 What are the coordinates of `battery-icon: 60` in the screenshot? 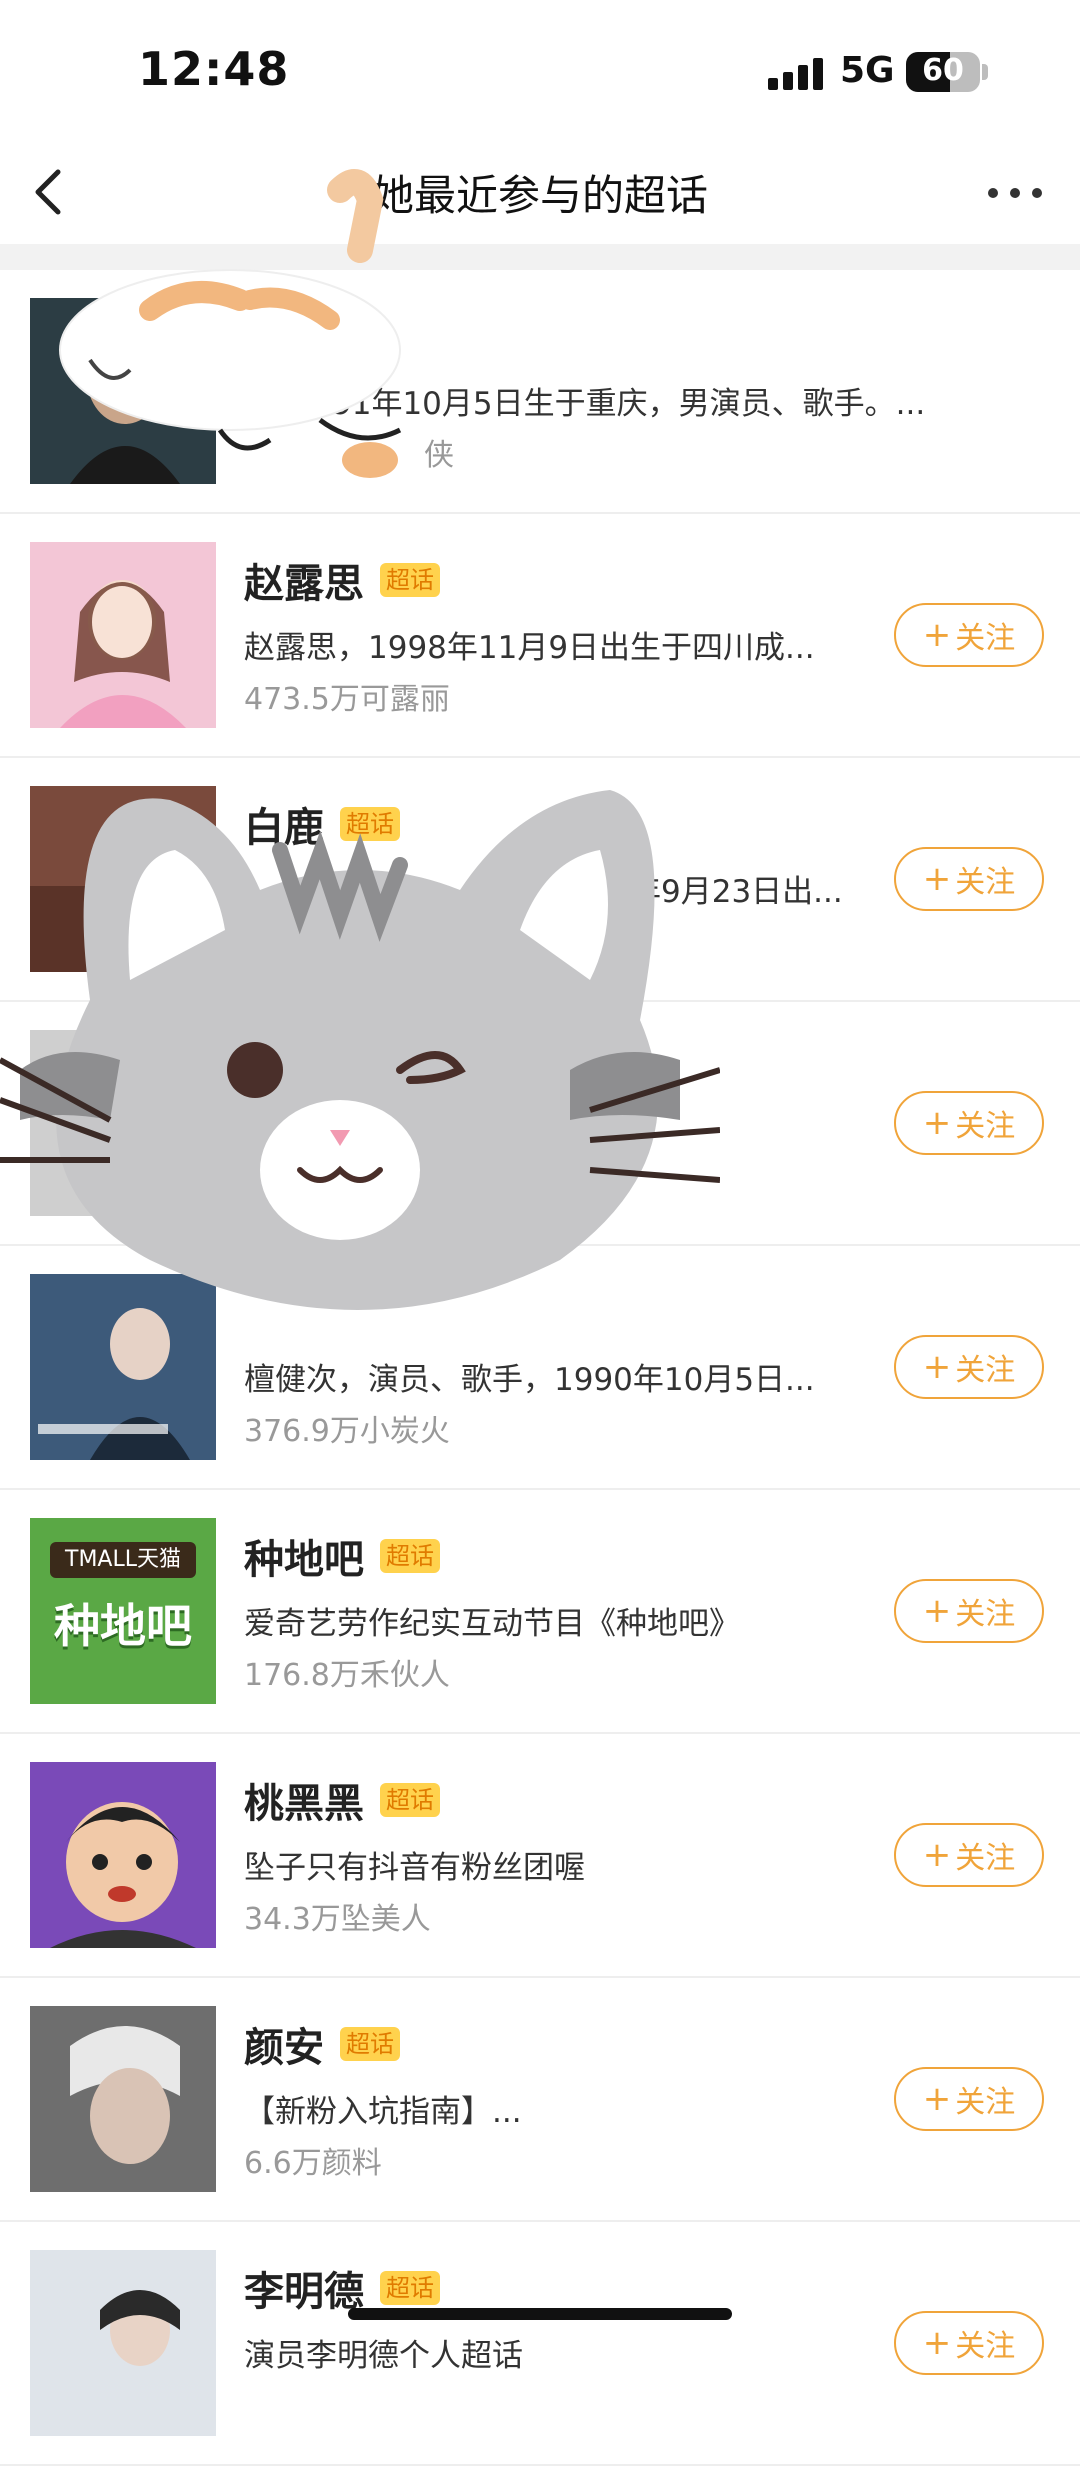 It's located at (943, 72).